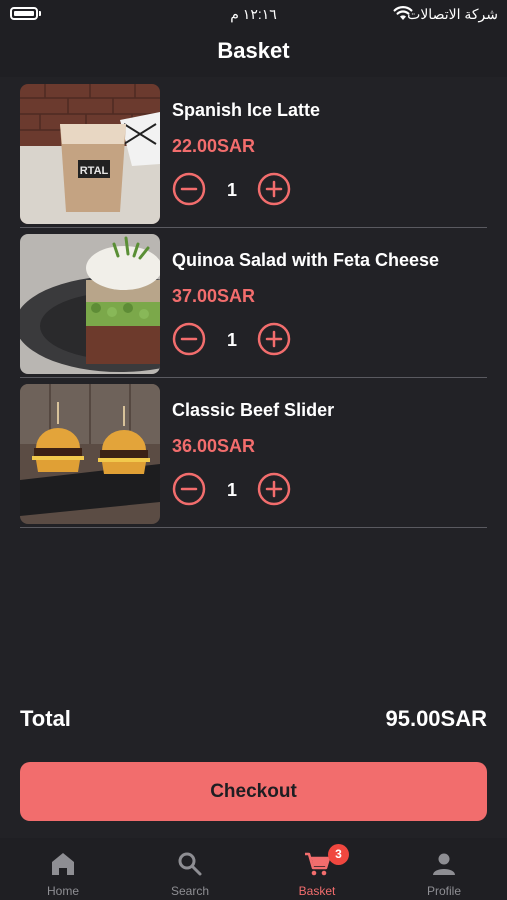  I want to click on item-price: 37.00SAR, so click(214, 296).